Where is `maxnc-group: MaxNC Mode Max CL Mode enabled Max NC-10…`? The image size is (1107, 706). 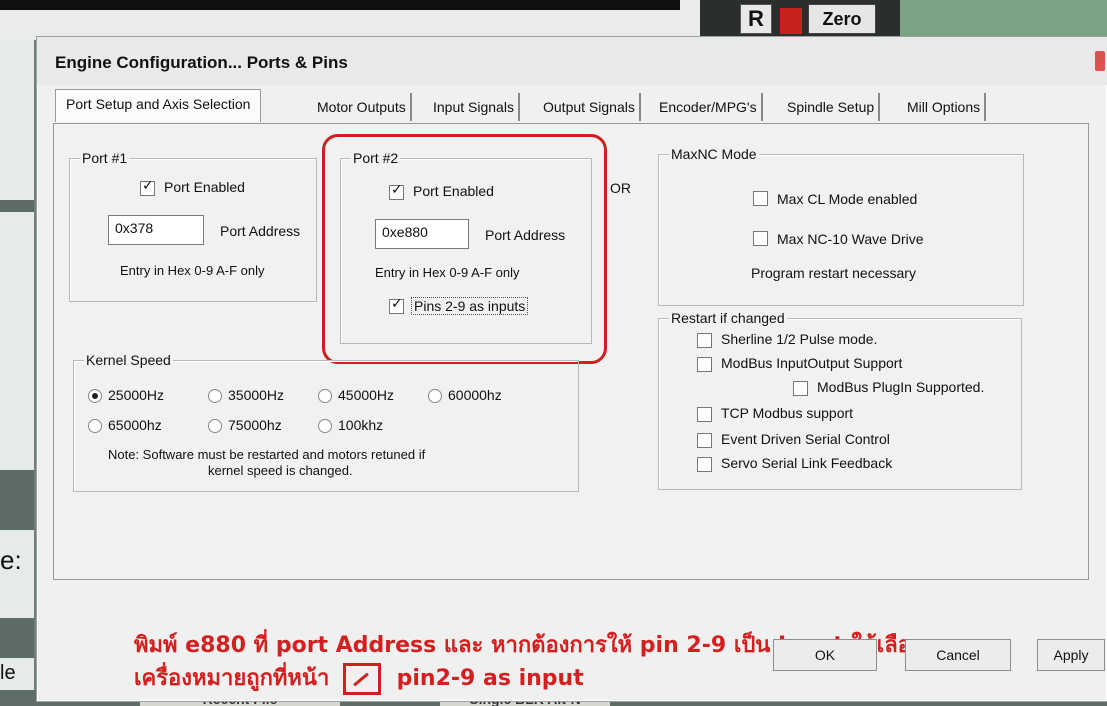
maxnc-group: MaxNC Mode Max CL Mode enabled Max NC-10… is located at coordinates (841, 226).